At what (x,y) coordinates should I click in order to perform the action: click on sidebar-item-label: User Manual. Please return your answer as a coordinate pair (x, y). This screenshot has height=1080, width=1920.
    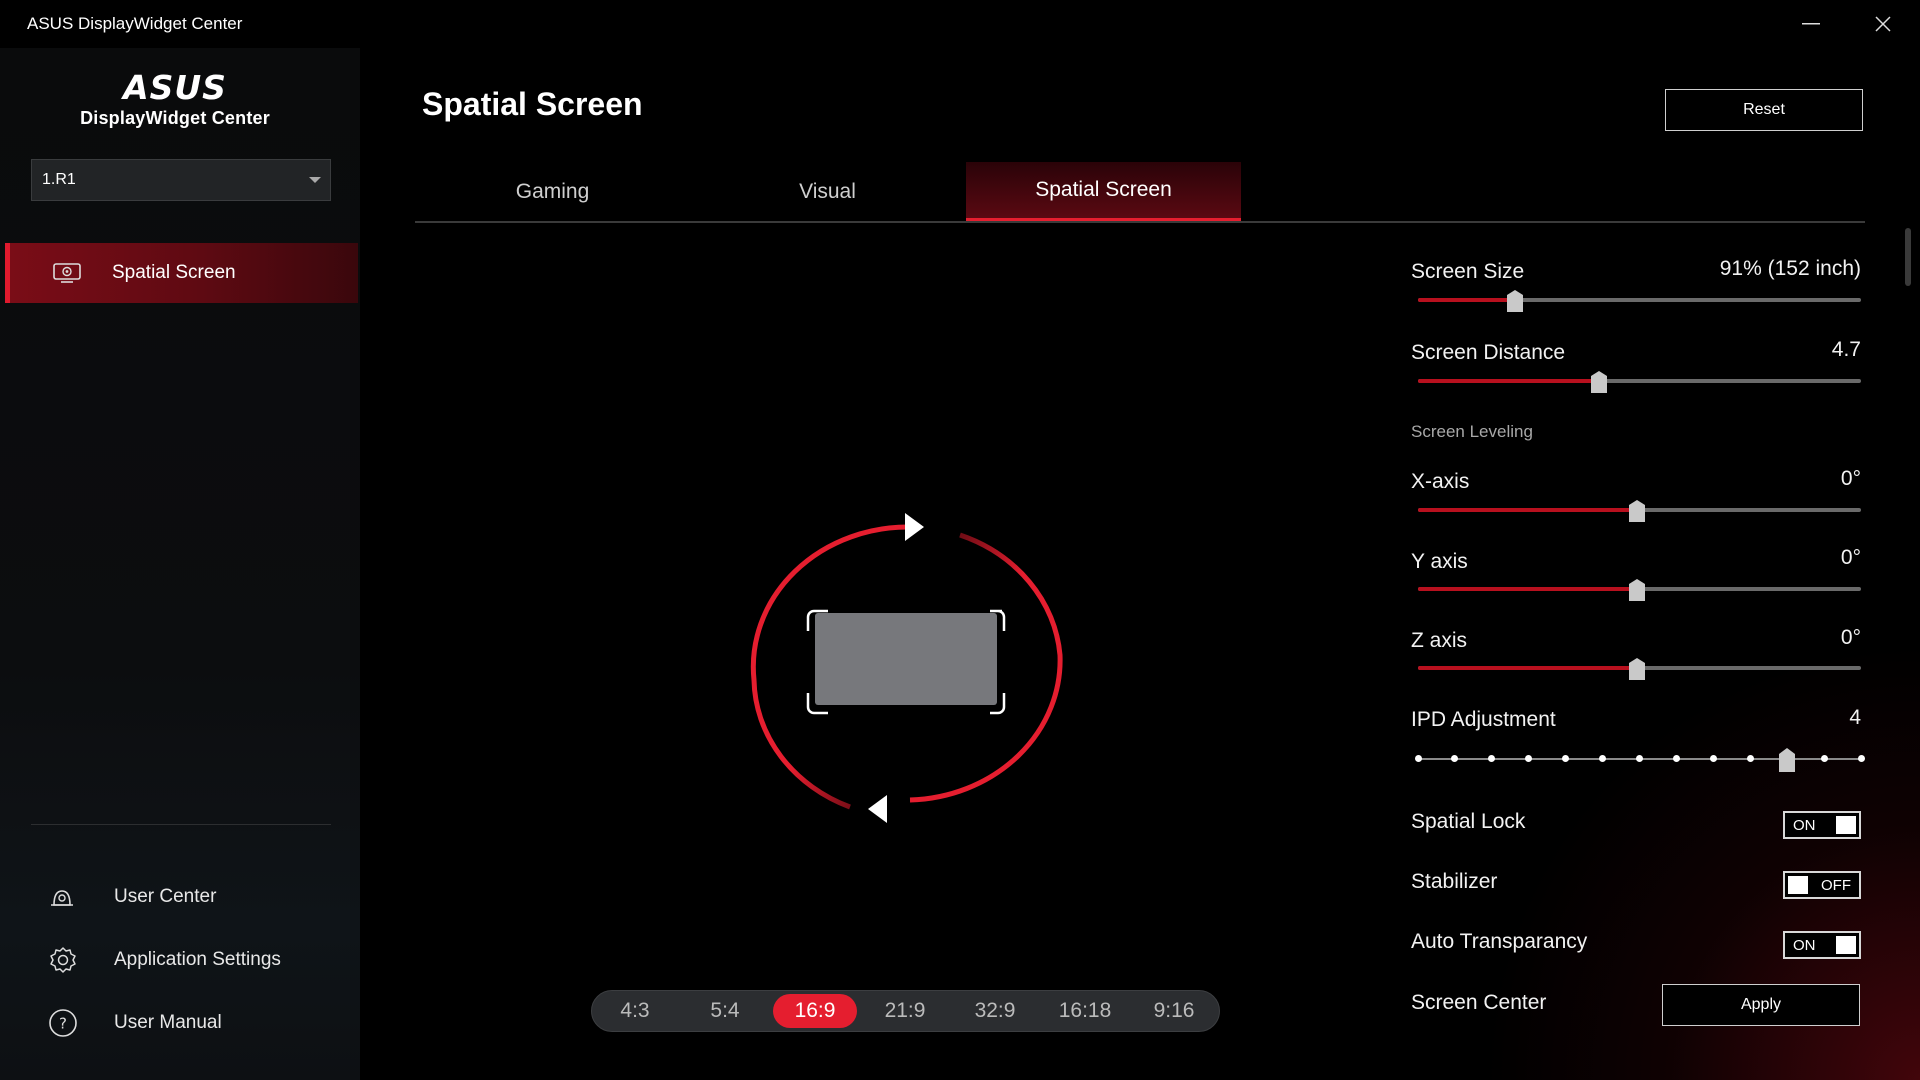
    Looking at the image, I should click on (168, 1022).